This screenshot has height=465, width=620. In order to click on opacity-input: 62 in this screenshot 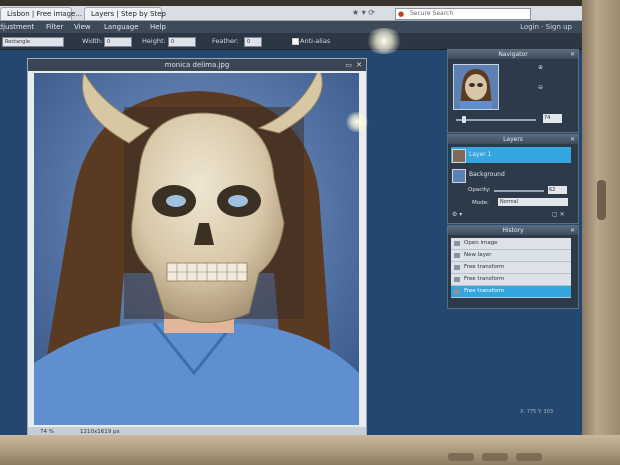, I will do `click(557, 190)`.